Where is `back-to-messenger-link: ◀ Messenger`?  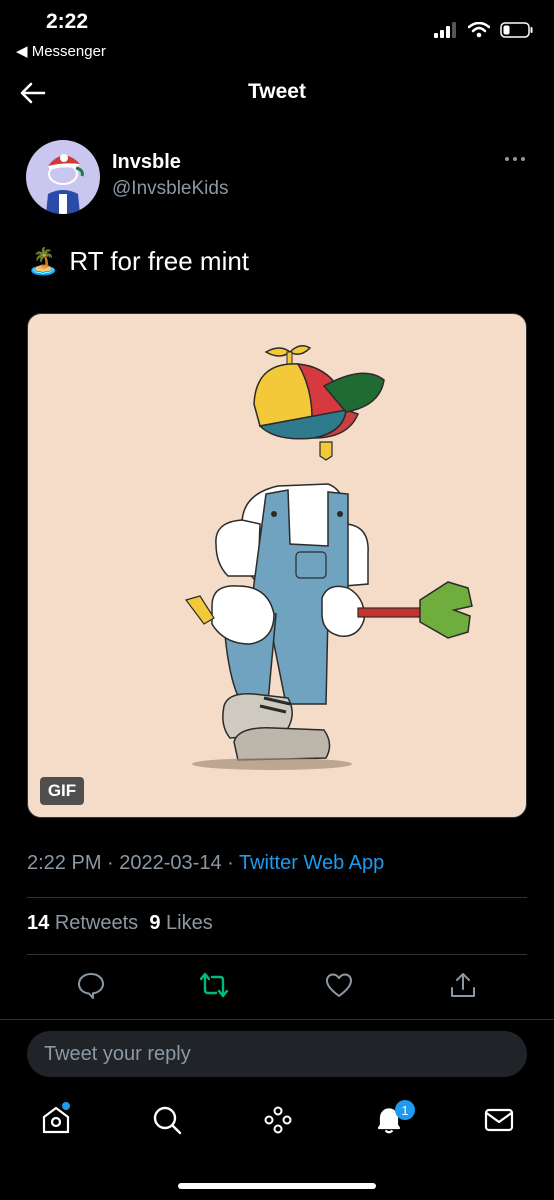
back-to-messenger-link: ◀ Messenger is located at coordinates (61, 51).